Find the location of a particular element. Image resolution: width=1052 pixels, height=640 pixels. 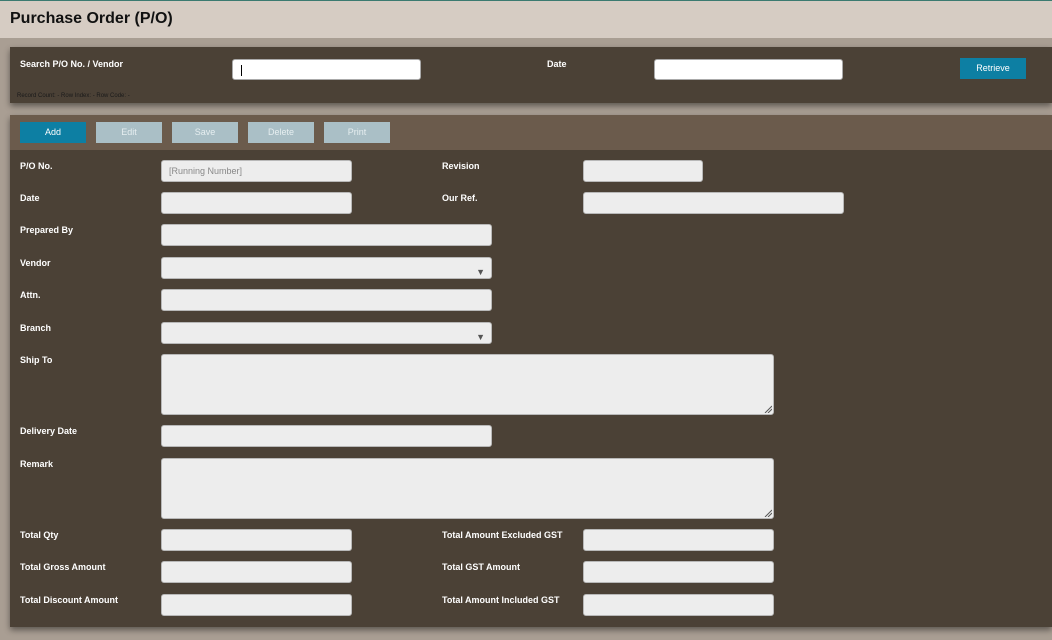

total-gross-label: Total Gross Amount is located at coordinates (63, 567).